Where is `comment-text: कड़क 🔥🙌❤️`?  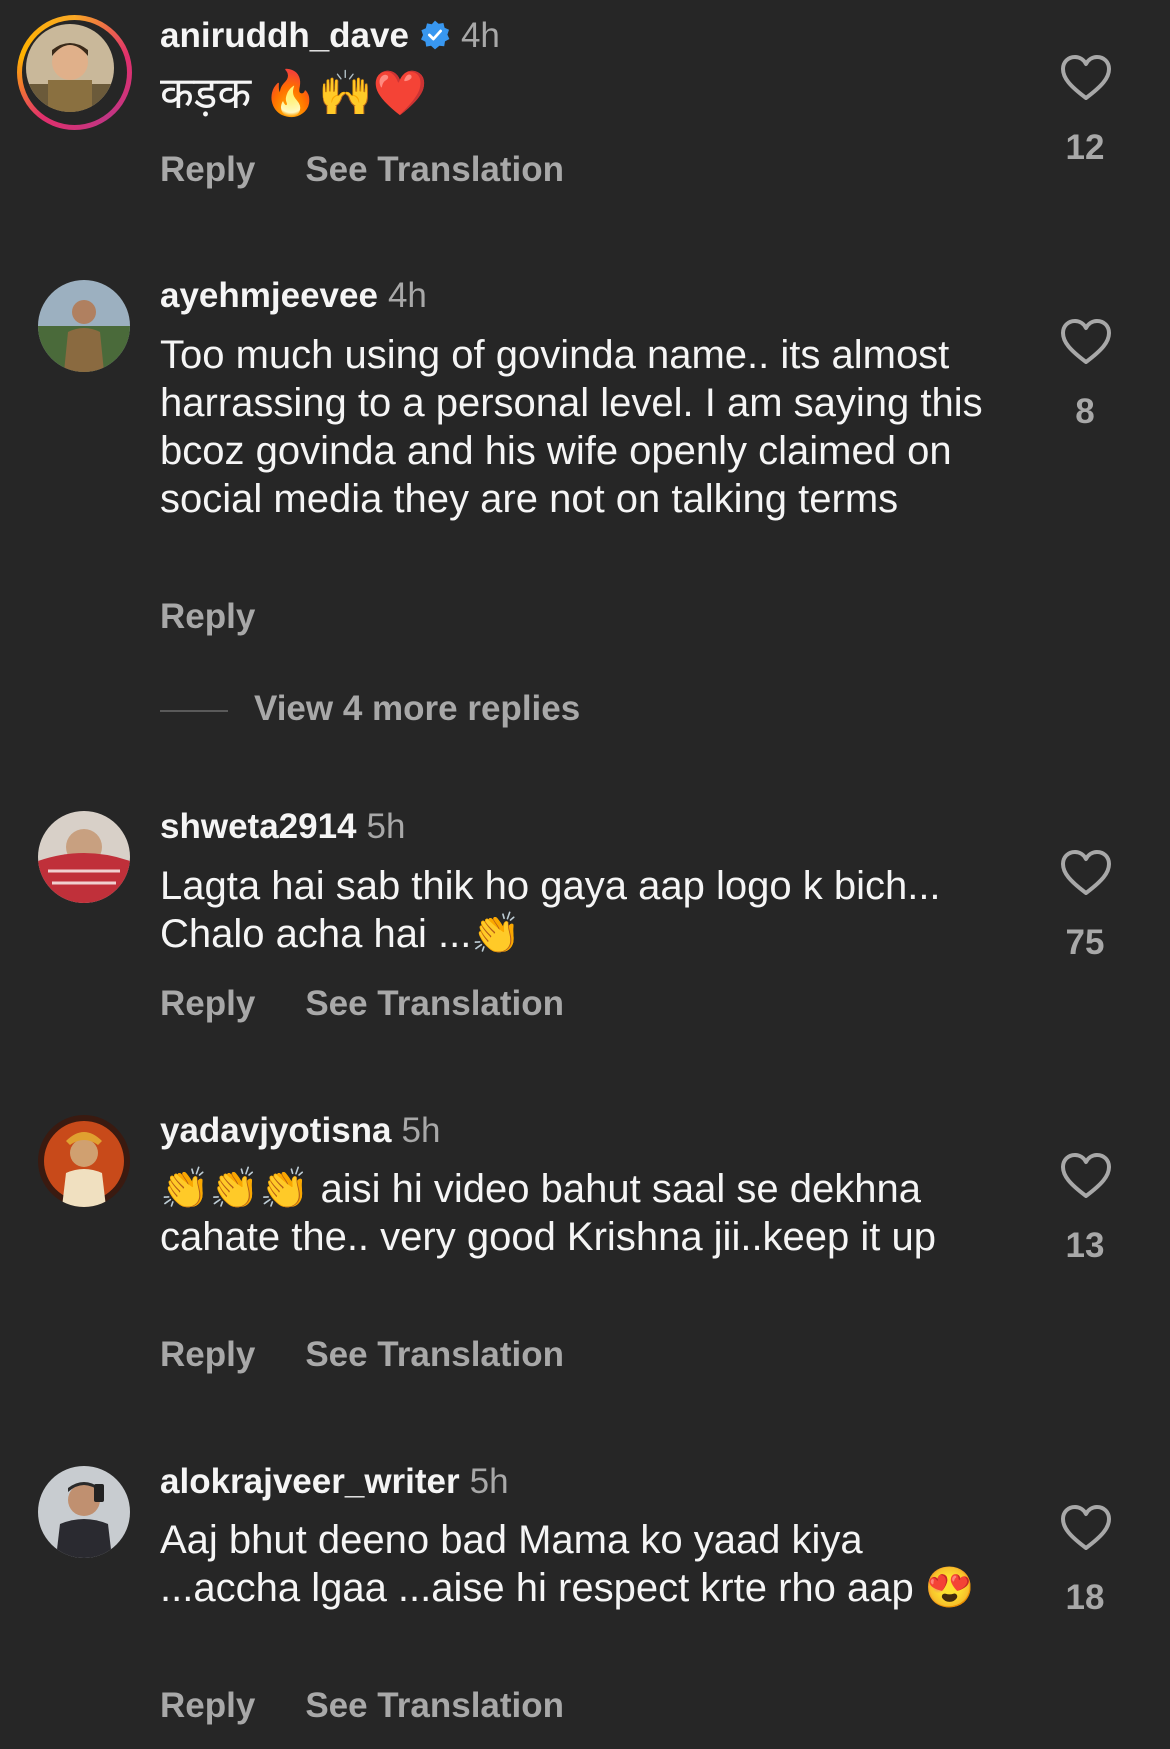 comment-text: कड़क 🔥🙌❤️ is located at coordinates (294, 93).